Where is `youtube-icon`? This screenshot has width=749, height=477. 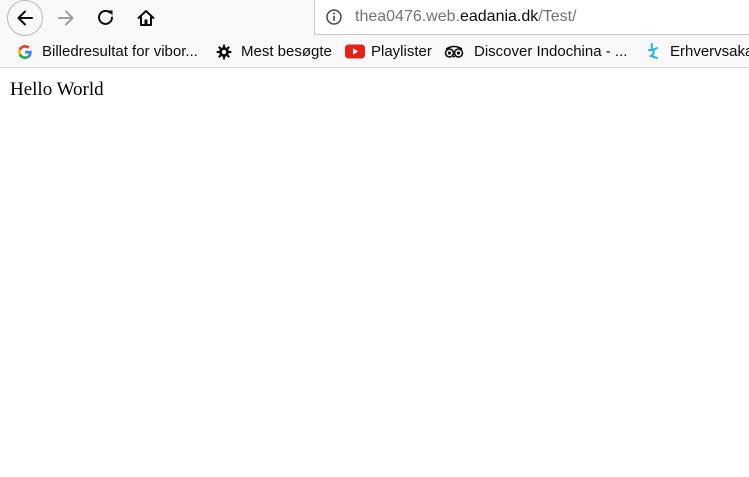 youtube-icon is located at coordinates (355, 51).